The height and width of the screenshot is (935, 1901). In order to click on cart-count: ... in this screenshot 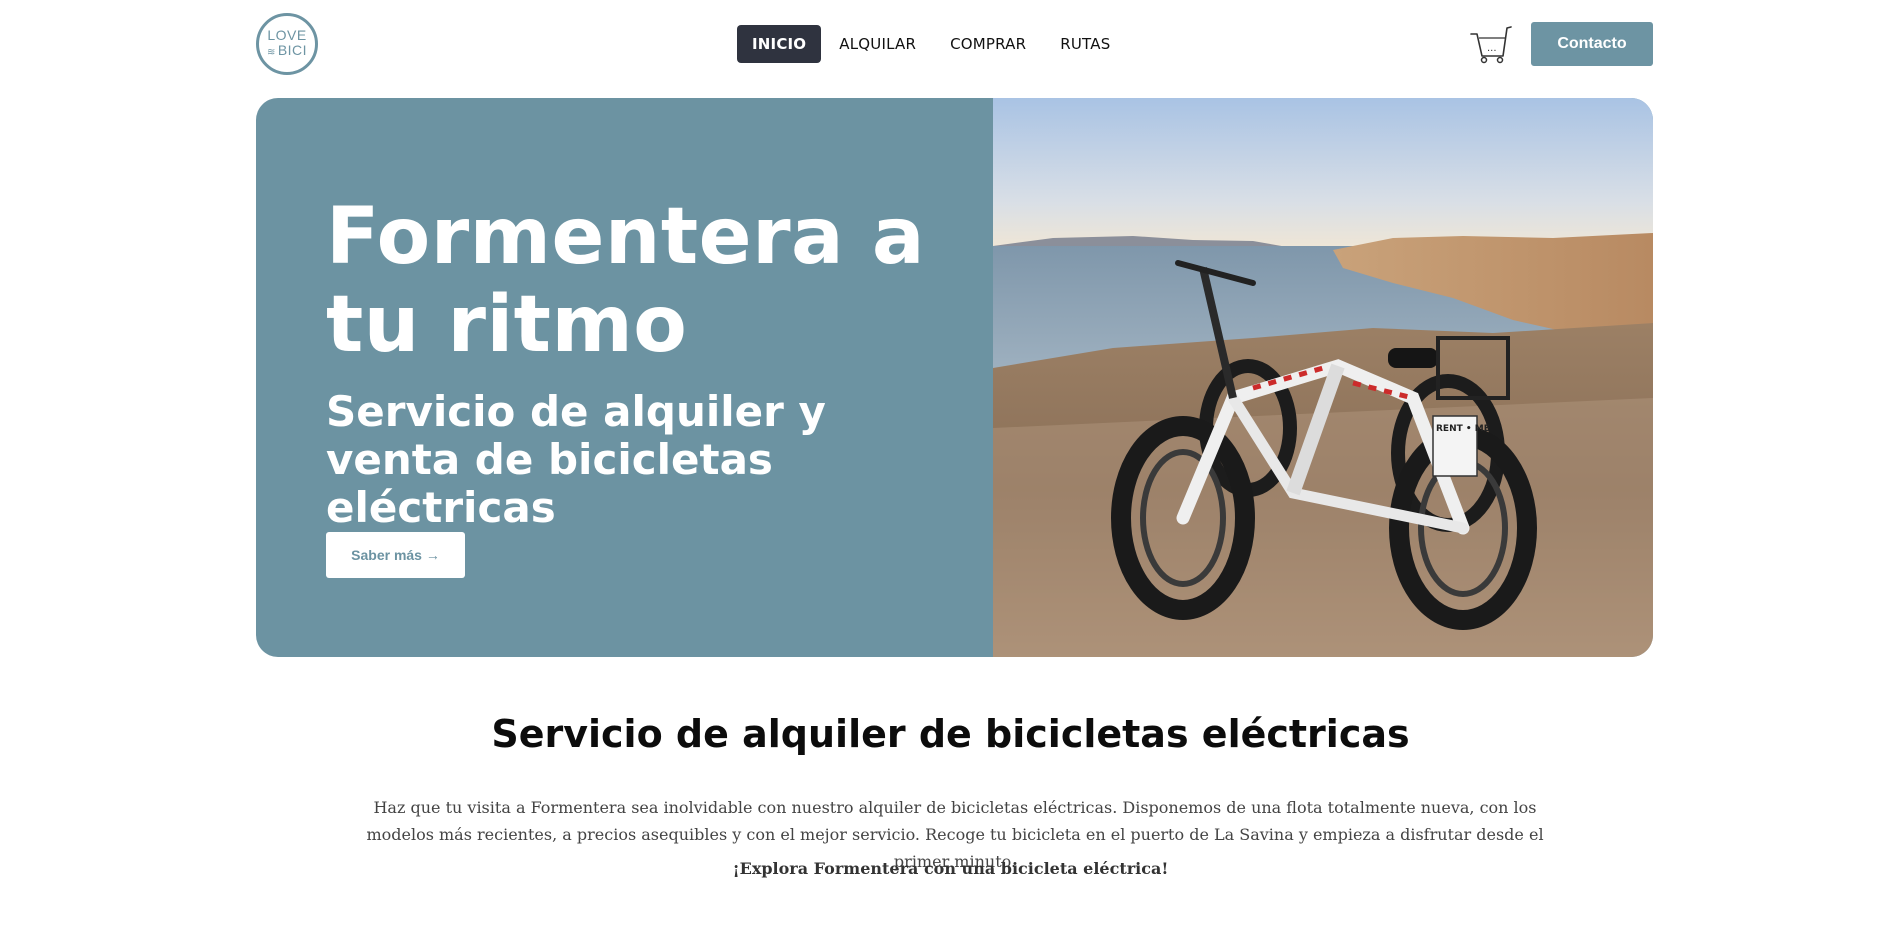, I will do `click(1492, 48)`.